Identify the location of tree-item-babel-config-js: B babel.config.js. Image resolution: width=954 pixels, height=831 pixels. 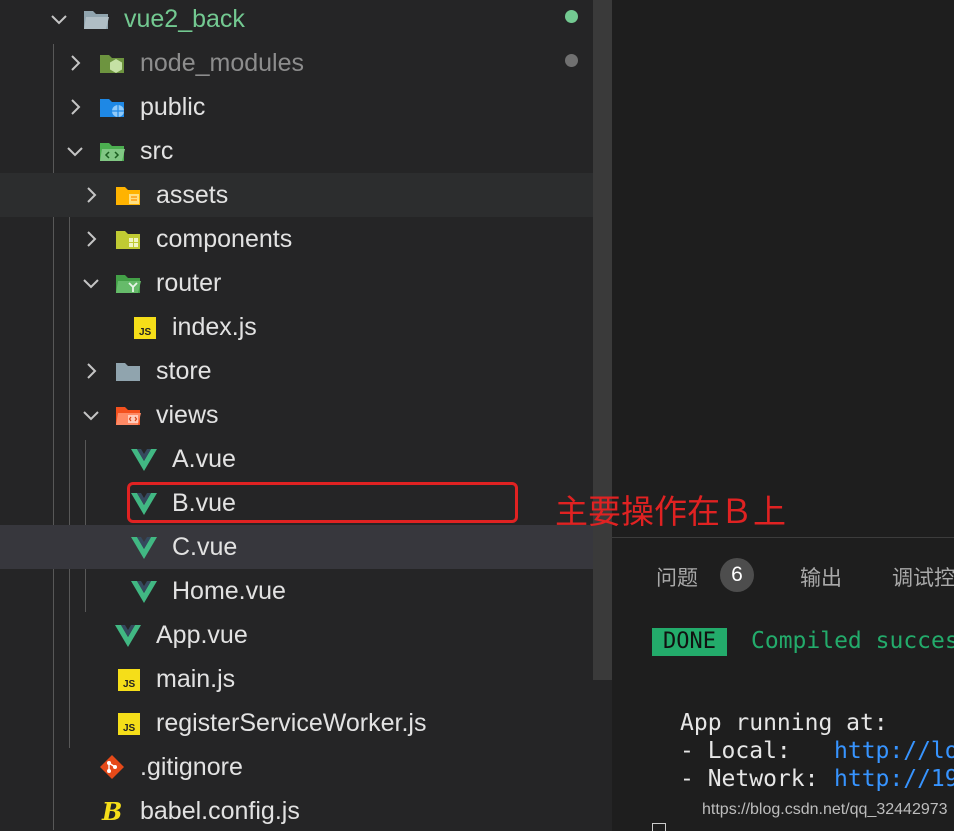
(306, 809).